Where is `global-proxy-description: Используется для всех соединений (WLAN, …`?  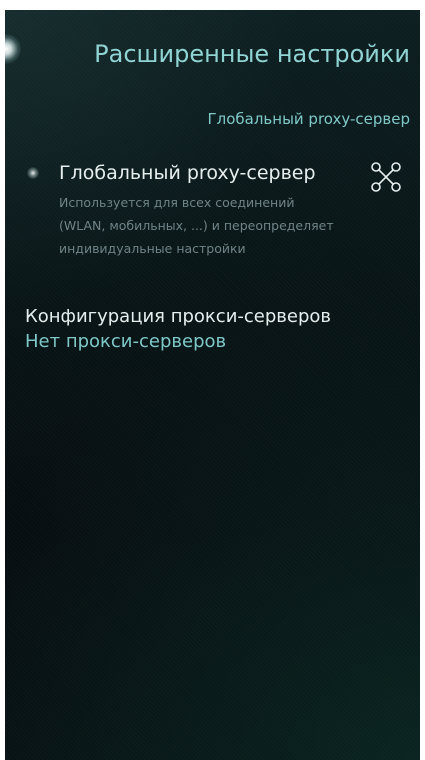 global-proxy-description: Используется для всех соединений (WLAN, … is located at coordinates (196, 225).